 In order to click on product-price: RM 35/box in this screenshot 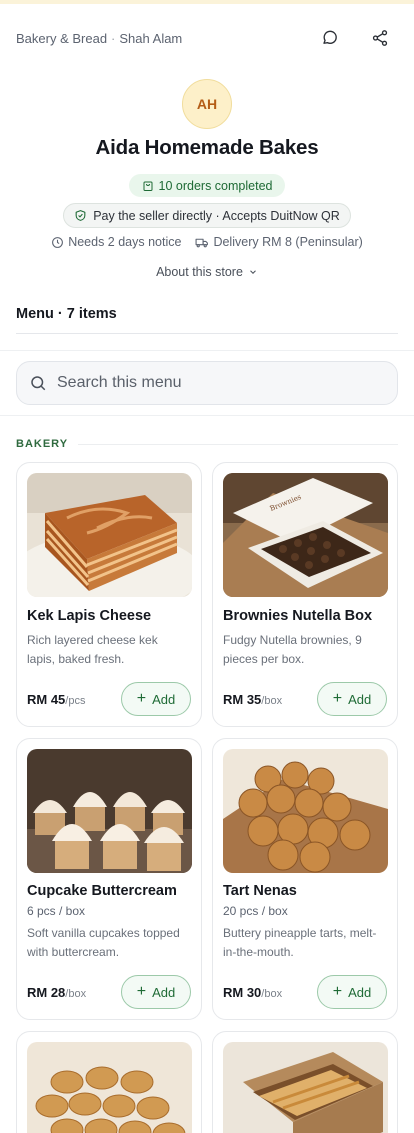, I will do `click(252, 699)`.